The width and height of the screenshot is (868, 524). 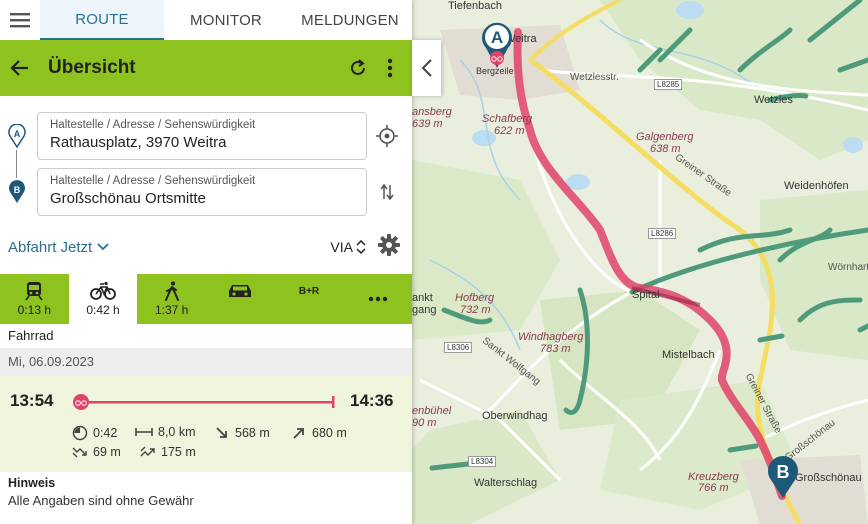 I want to click on swap-icon, so click(x=387, y=192).